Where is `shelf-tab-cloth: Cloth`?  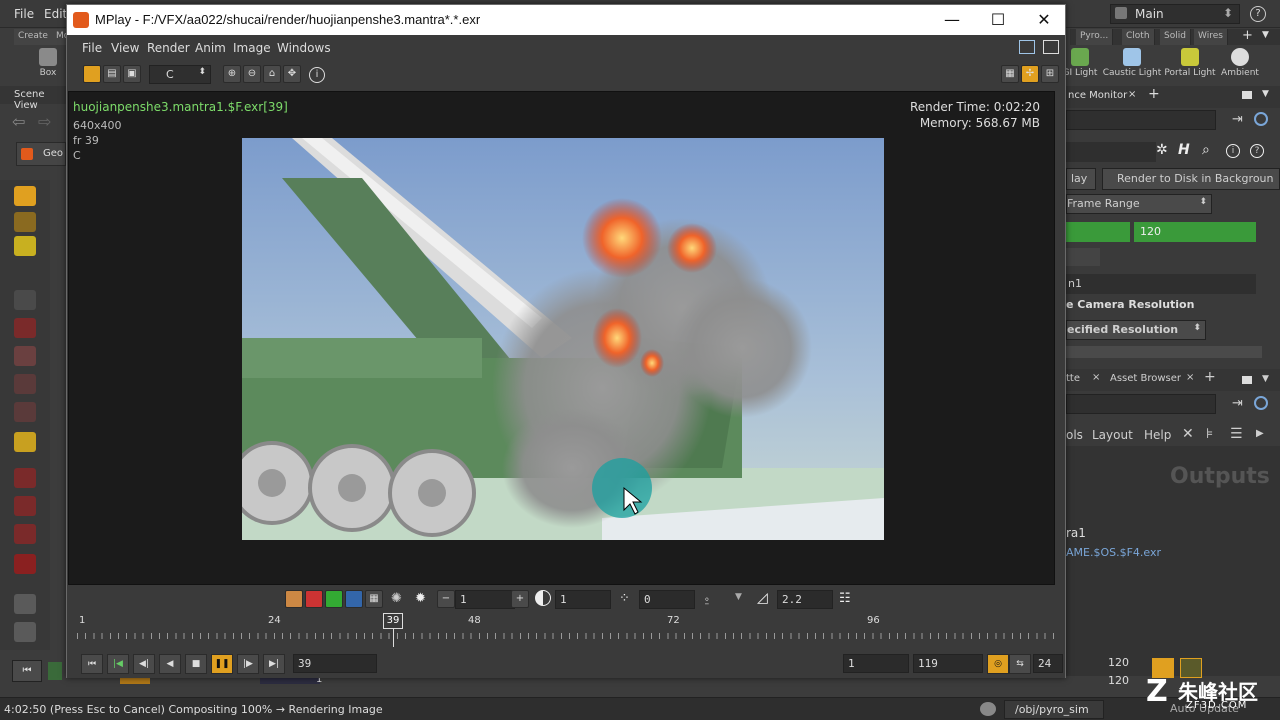 shelf-tab-cloth: Cloth is located at coordinates (1138, 37).